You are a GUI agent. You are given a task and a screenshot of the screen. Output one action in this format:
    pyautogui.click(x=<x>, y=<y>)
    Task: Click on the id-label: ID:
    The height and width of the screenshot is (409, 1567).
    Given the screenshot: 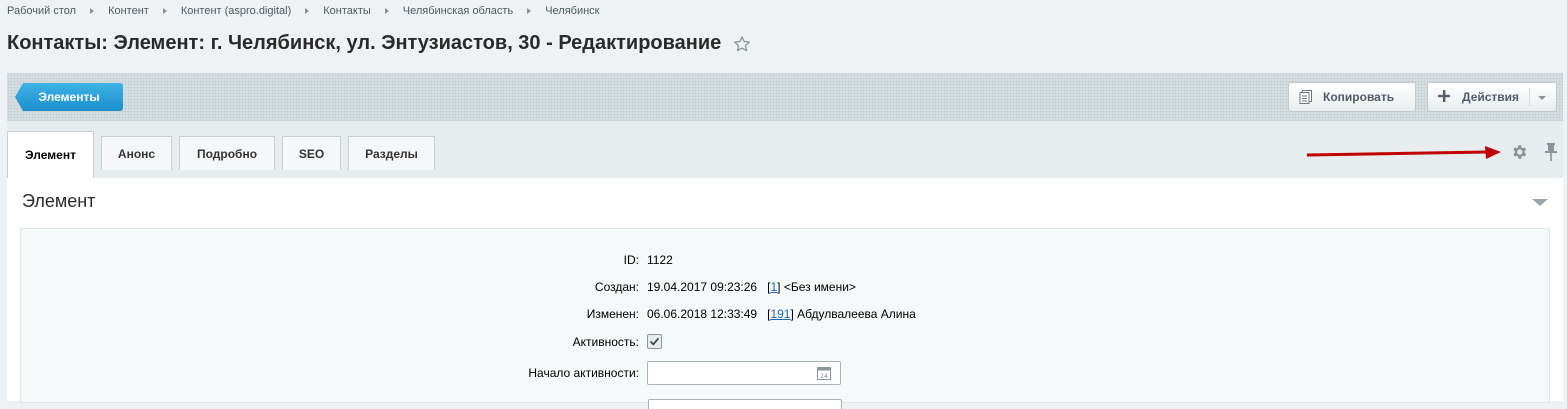 What is the action you would take?
    pyautogui.click(x=631, y=260)
    